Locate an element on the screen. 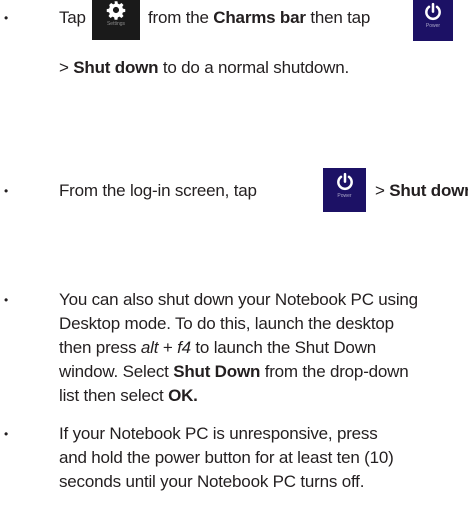 This screenshot has width=468, height=508. text-fragment: + is located at coordinates (167, 347).